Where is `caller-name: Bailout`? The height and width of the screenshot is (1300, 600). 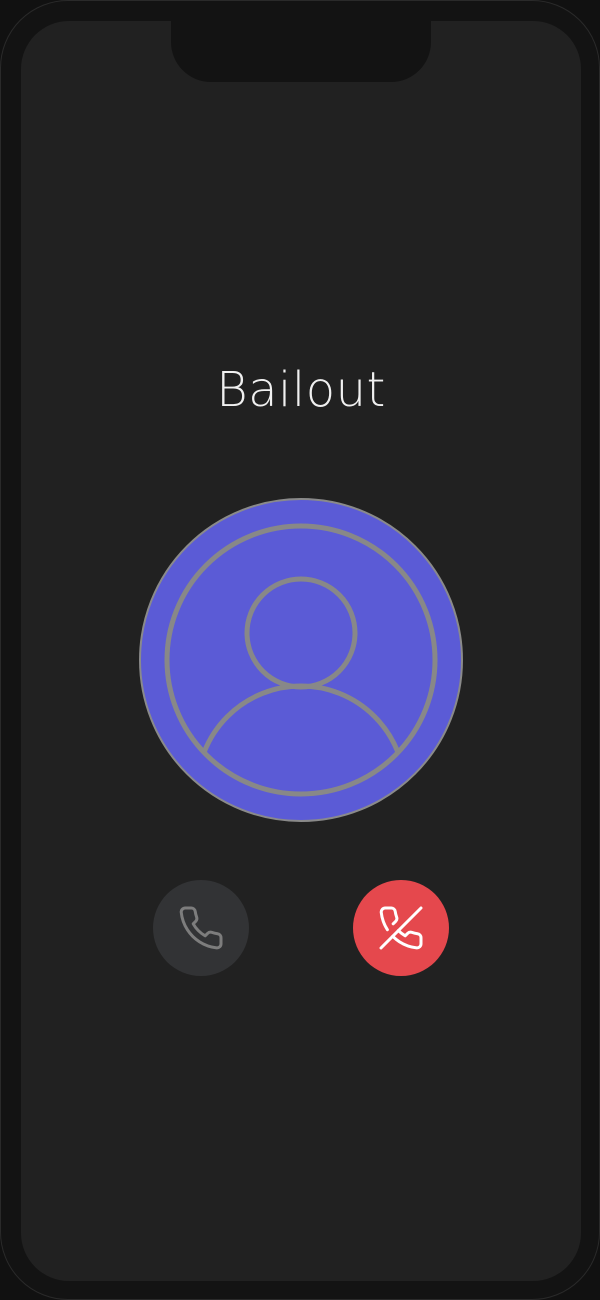 caller-name: Bailout is located at coordinates (301, 390).